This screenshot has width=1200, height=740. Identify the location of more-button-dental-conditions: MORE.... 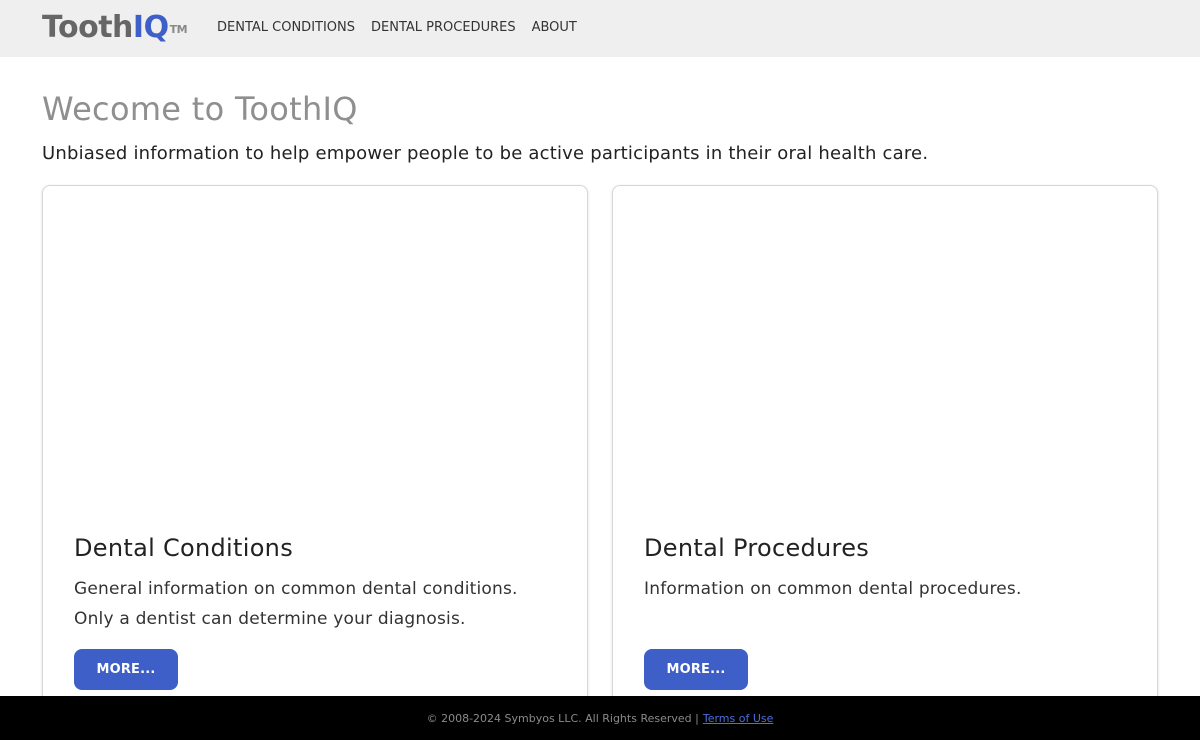
(126, 669).